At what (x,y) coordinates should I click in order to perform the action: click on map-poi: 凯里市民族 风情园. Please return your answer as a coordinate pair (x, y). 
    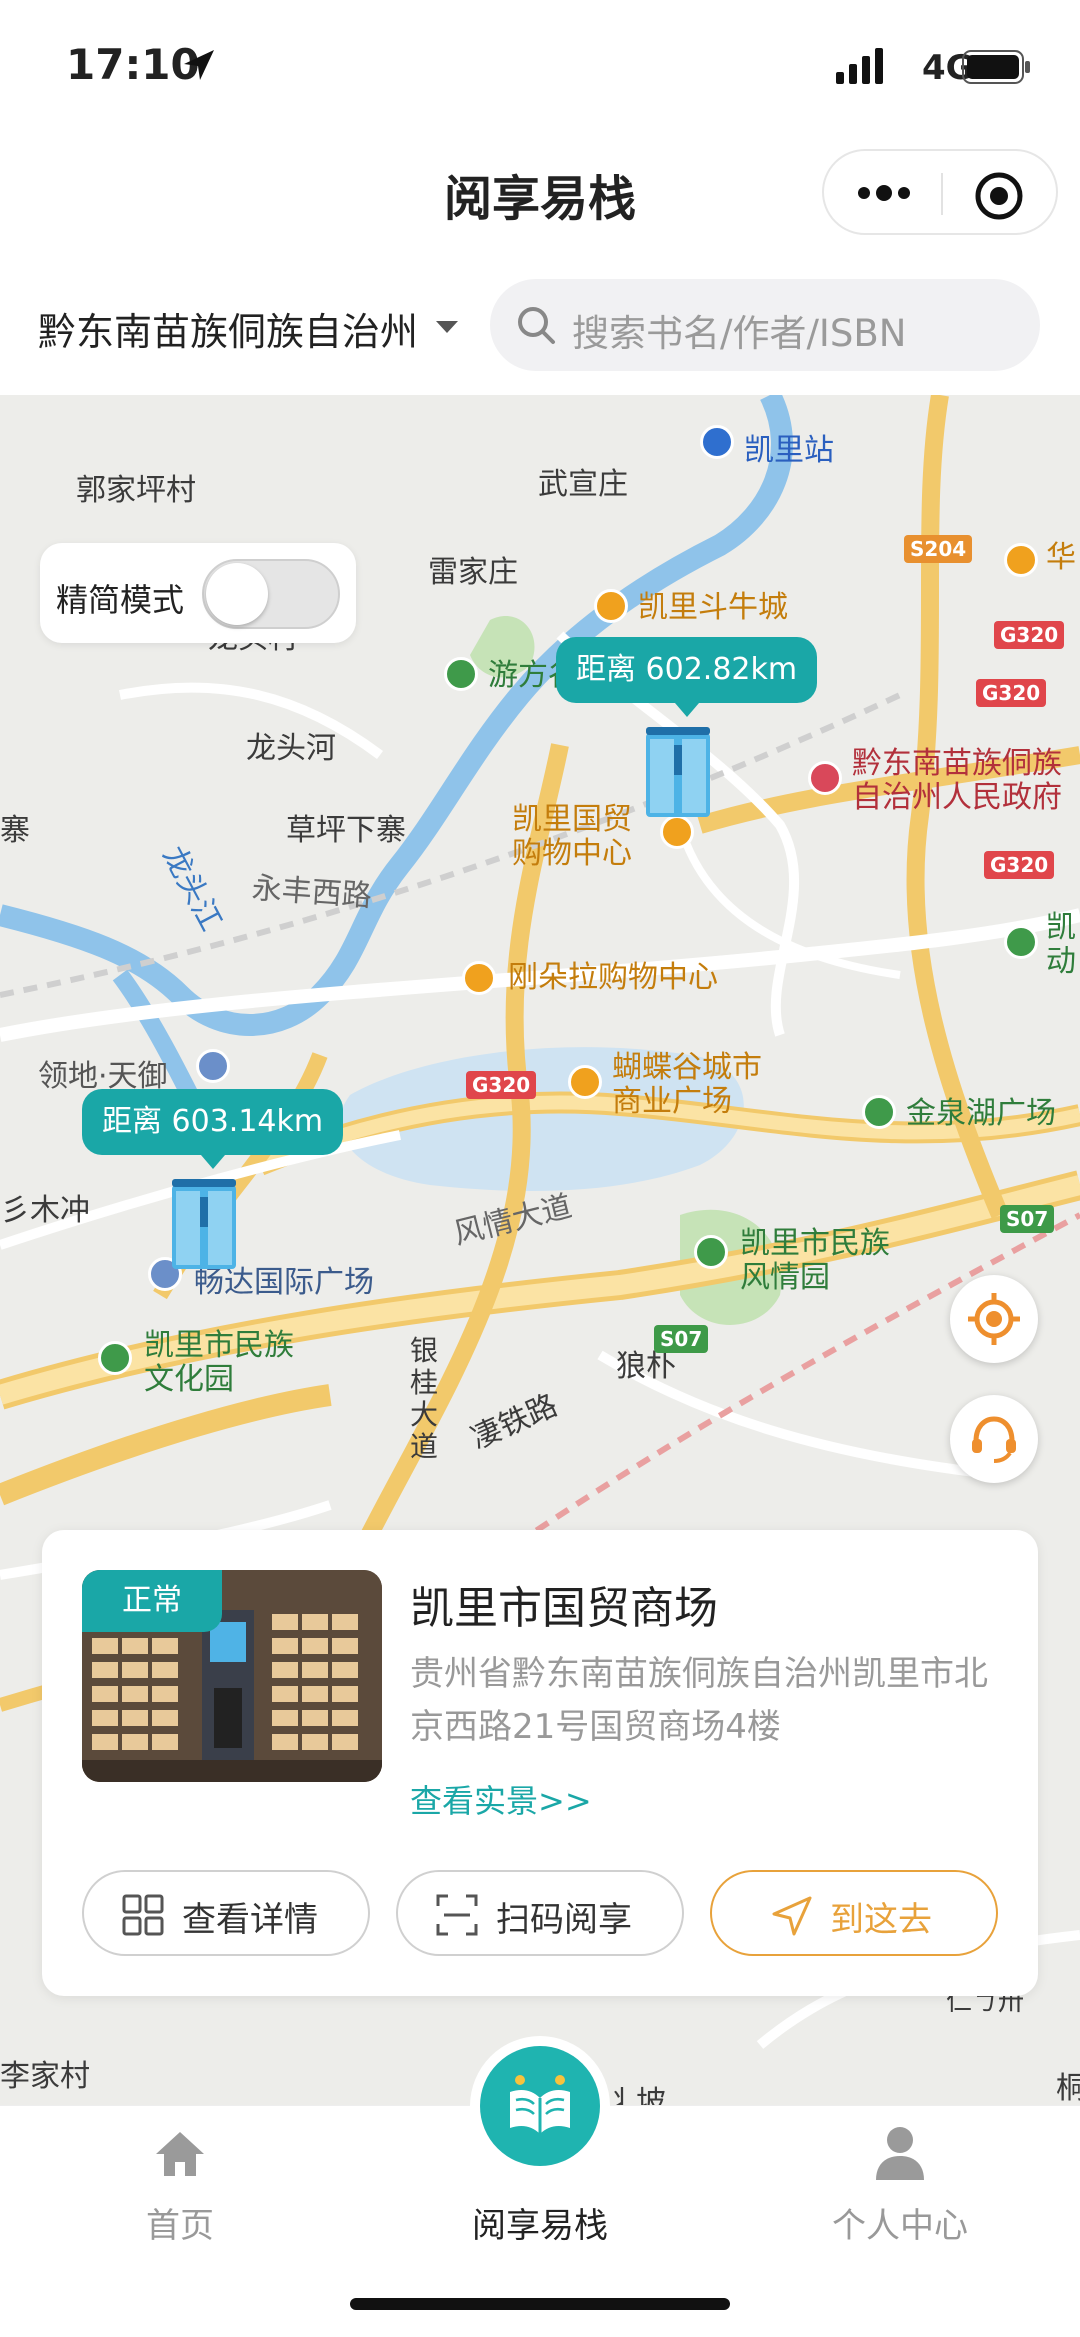
    Looking at the image, I should click on (815, 1260).